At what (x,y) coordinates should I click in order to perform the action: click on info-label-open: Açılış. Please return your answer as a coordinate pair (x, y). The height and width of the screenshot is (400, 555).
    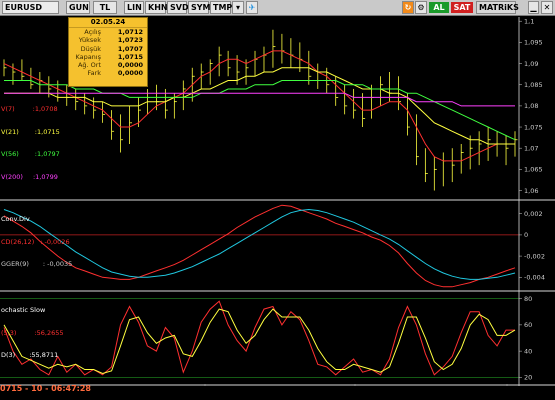
    Looking at the image, I should click on (92, 32).